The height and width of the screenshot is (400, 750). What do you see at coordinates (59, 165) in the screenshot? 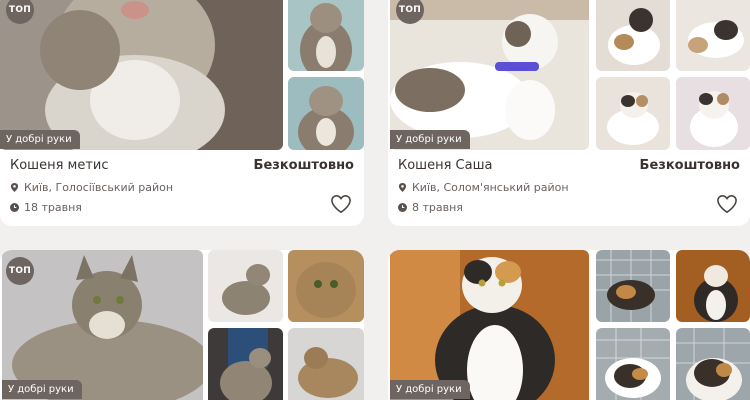
I see `listing-title: Кошеня метис` at bounding box center [59, 165].